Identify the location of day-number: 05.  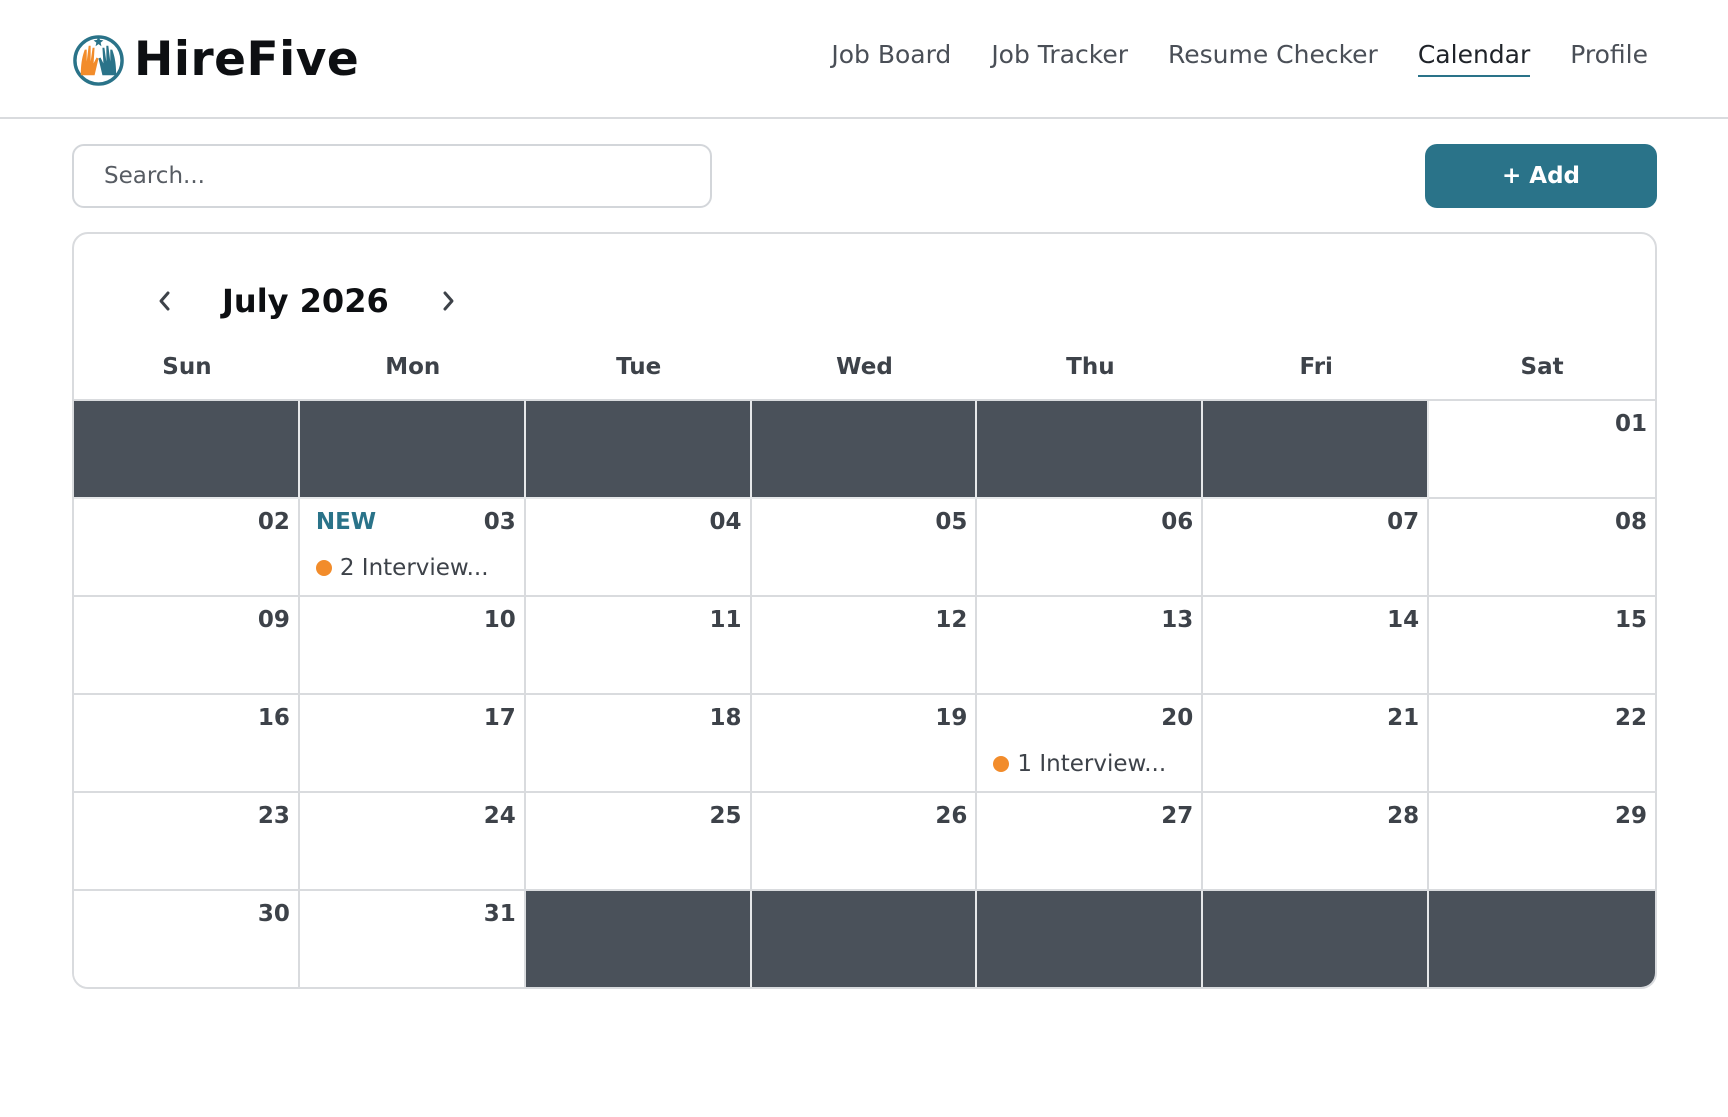
(951, 522).